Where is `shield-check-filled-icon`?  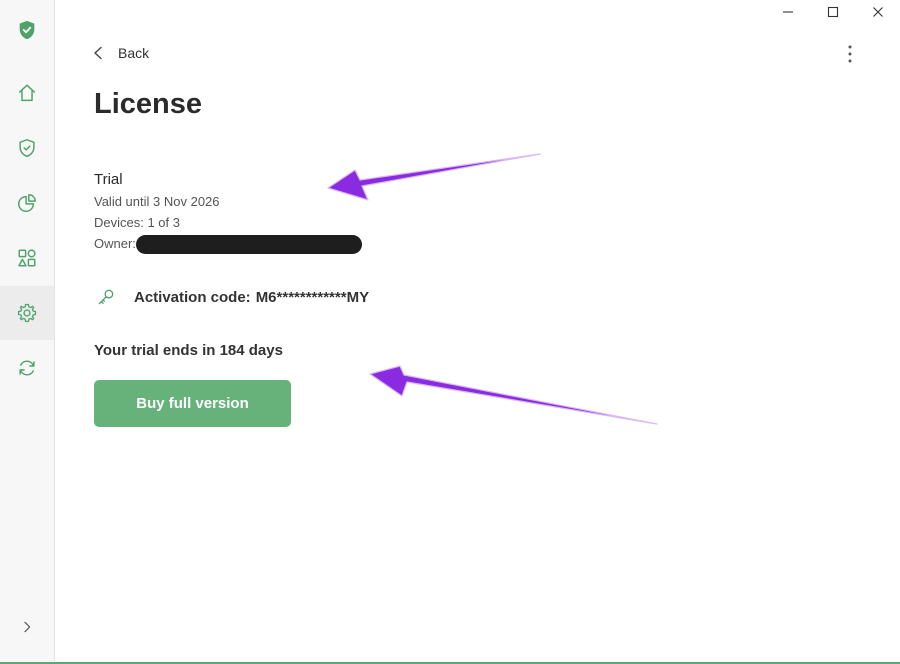
shield-check-filled-icon is located at coordinates (27, 30).